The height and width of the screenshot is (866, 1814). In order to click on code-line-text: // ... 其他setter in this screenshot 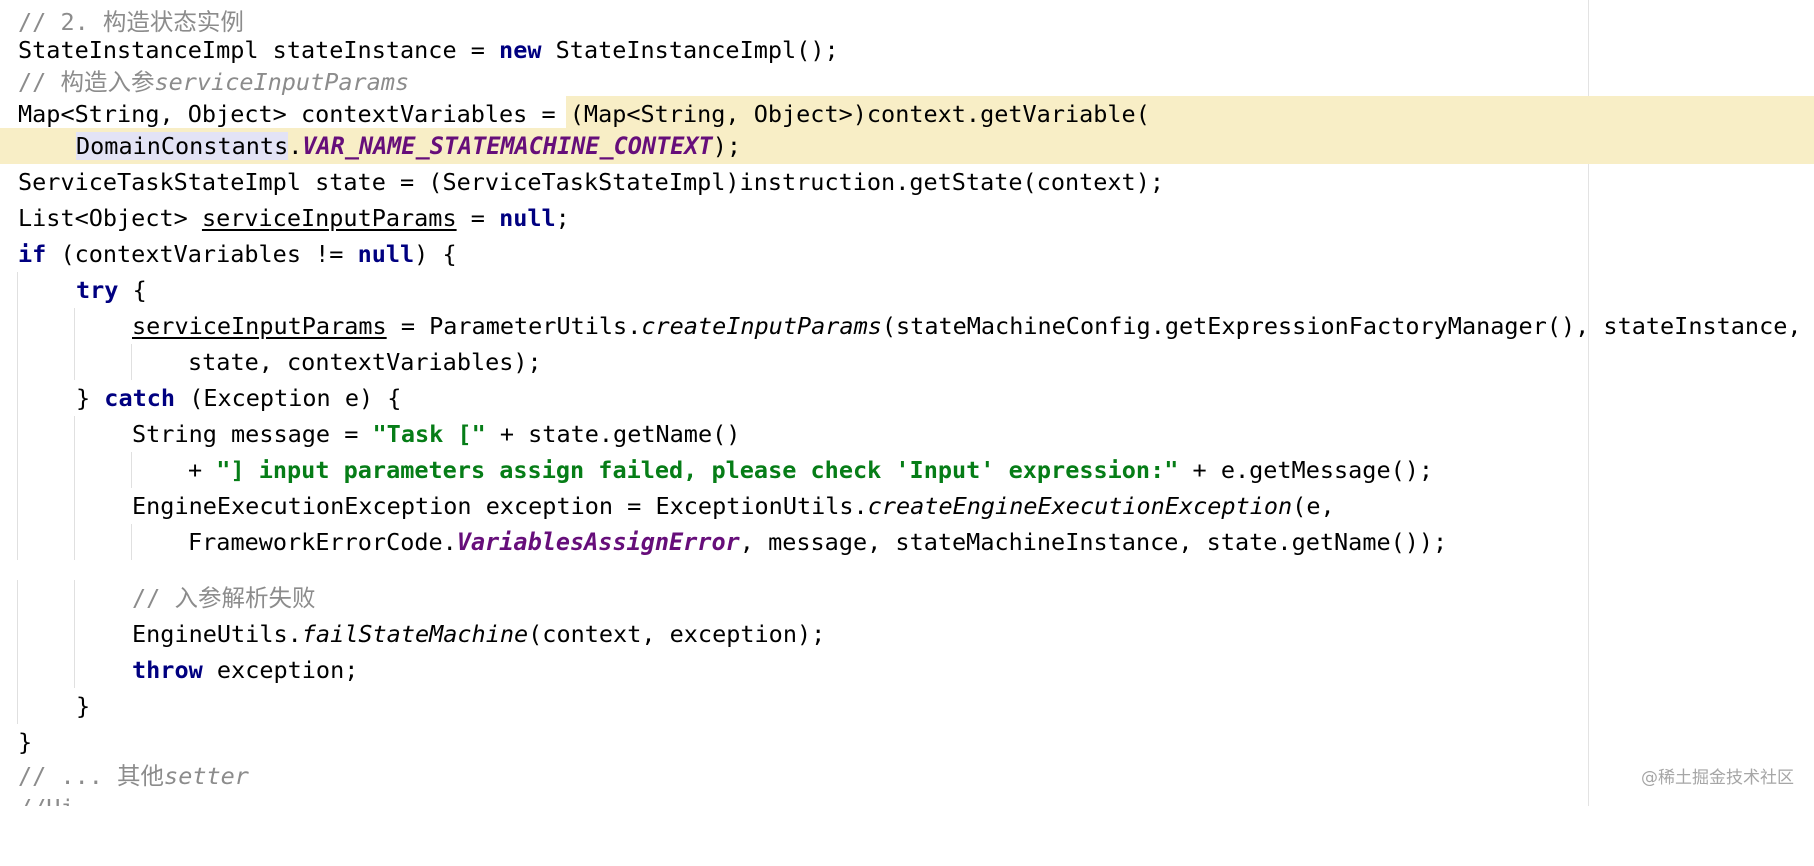, I will do `click(133, 776)`.